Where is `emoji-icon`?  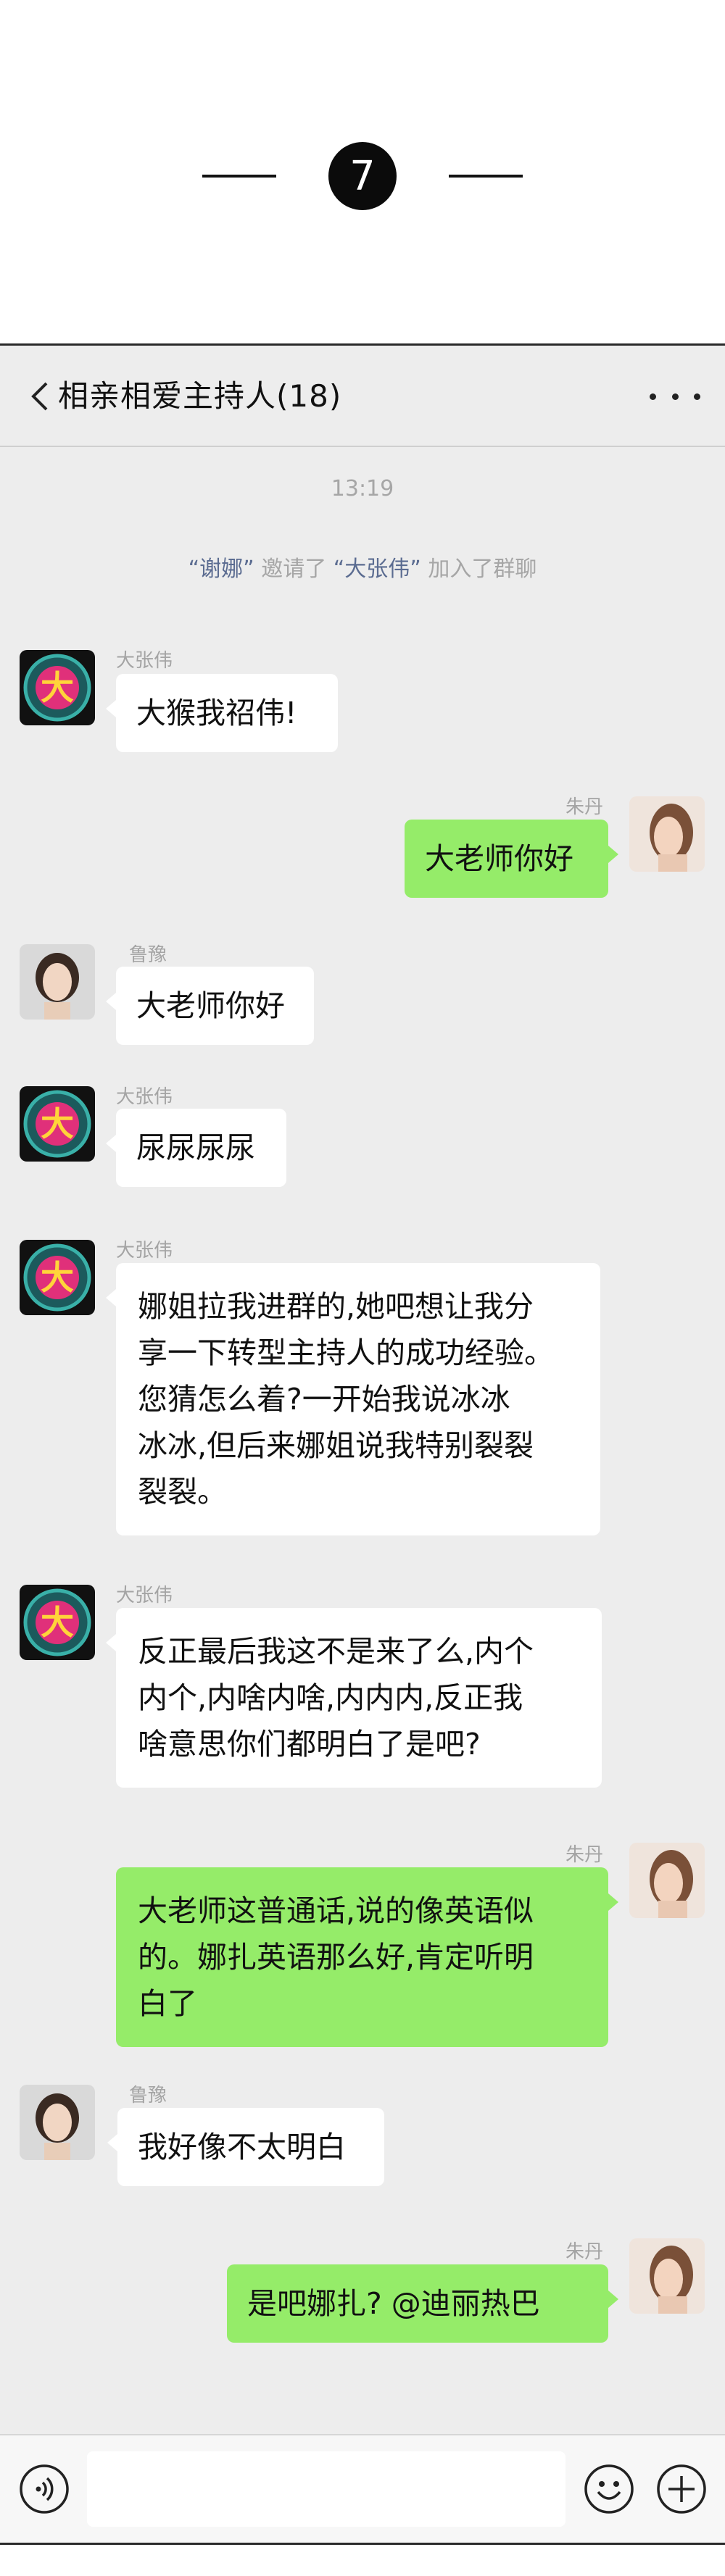
emoji-icon is located at coordinates (609, 2489).